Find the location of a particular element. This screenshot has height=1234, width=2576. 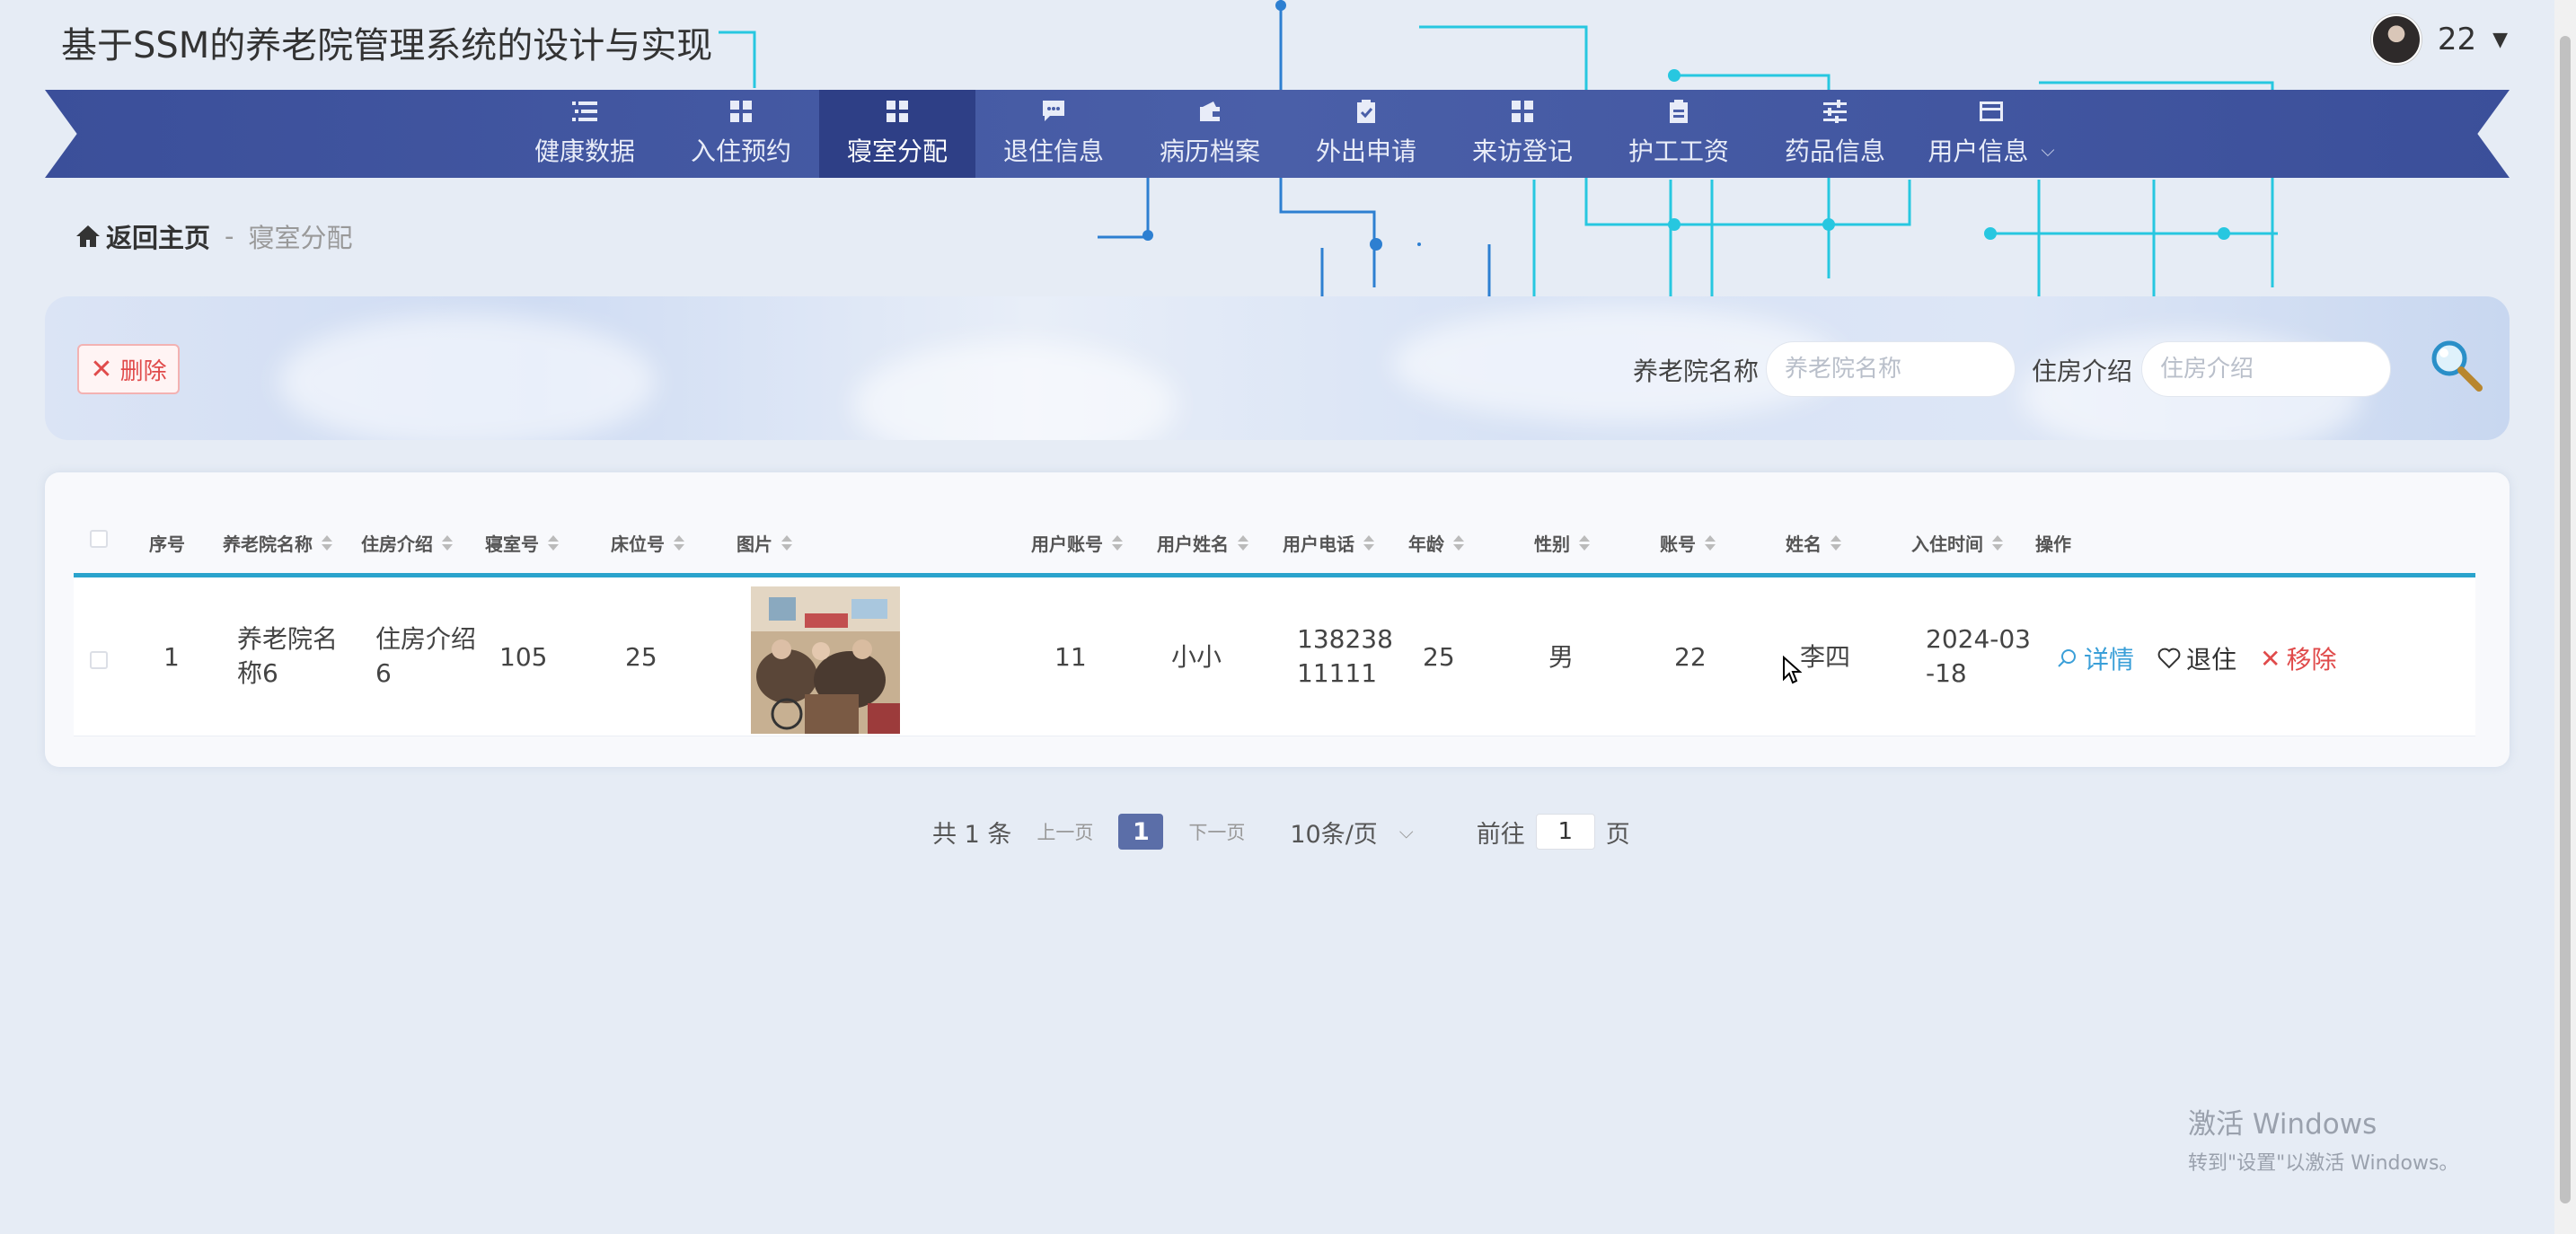

vertical-scrollbar is located at coordinates (2565, 617).